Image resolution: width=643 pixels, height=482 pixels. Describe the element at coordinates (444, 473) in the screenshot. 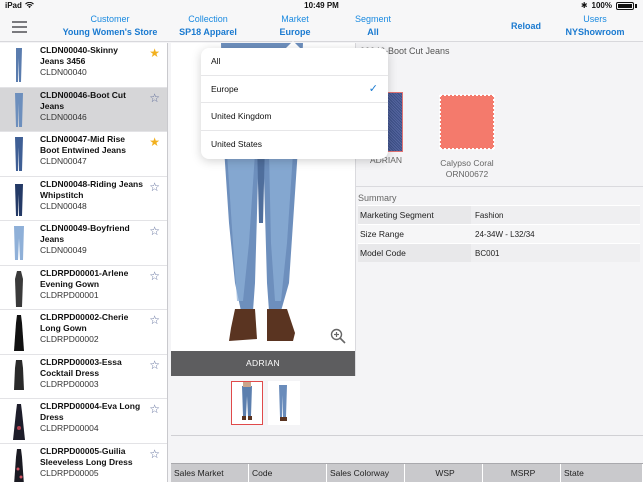

I see `column-wsp: WSP` at that location.